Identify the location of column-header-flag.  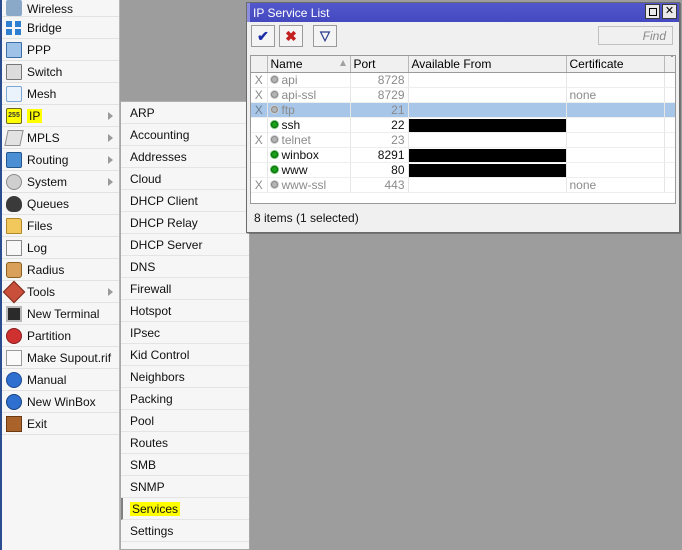
(259, 64).